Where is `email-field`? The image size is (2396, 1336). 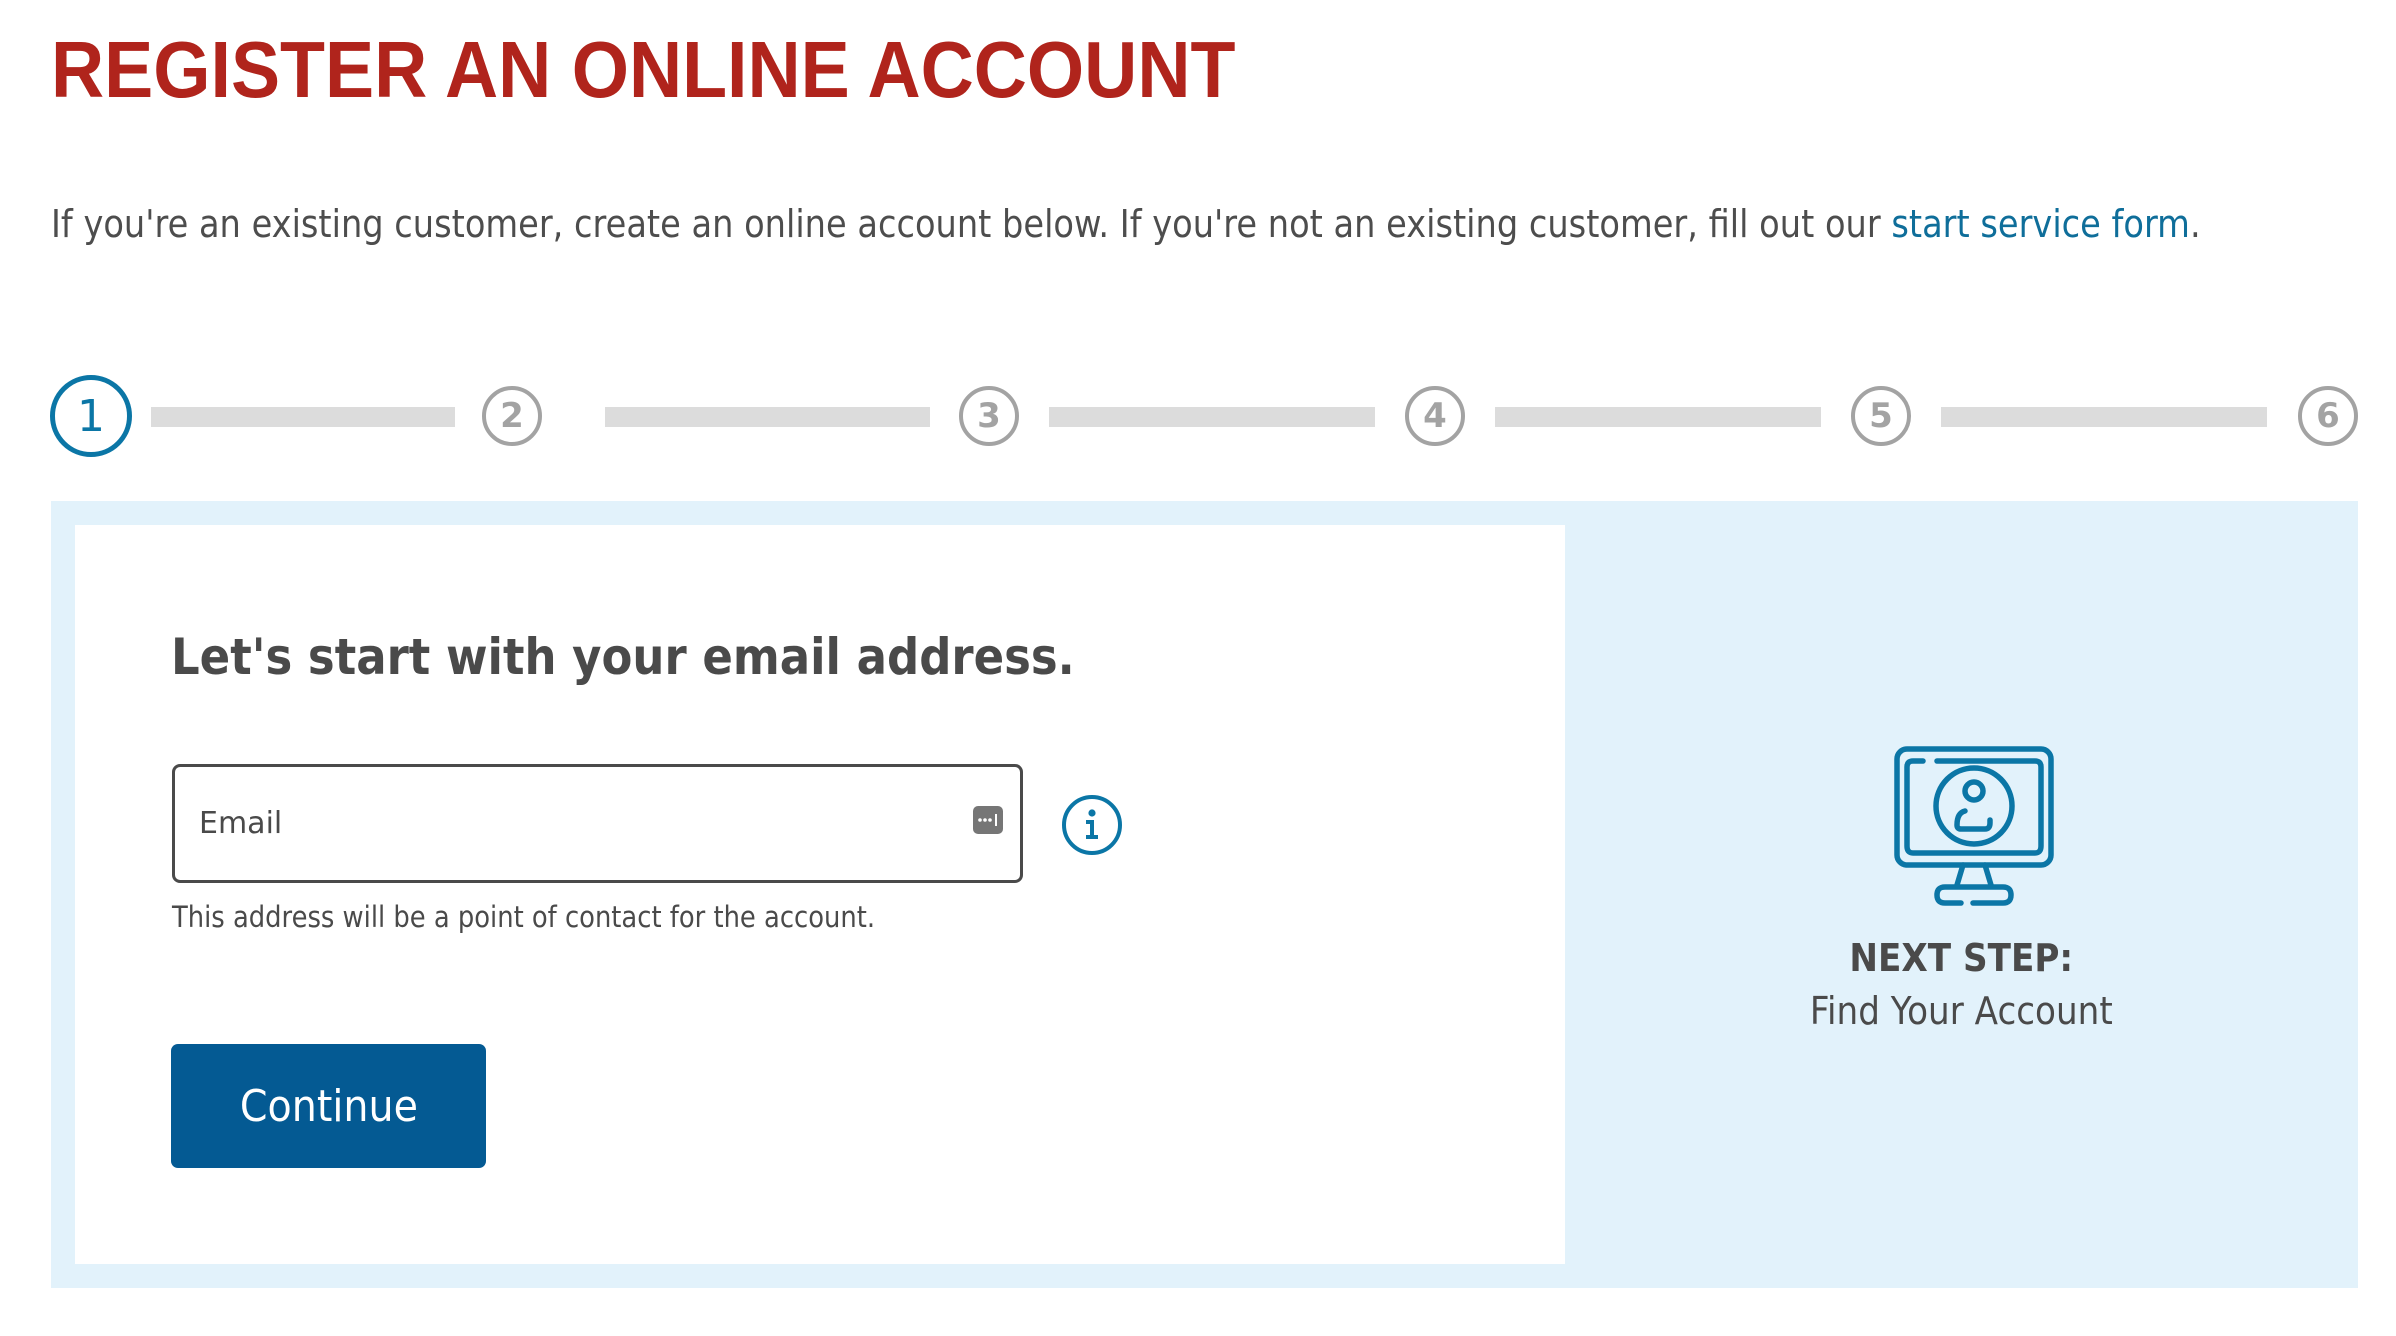 email-field is located at coordinates (597, 823).